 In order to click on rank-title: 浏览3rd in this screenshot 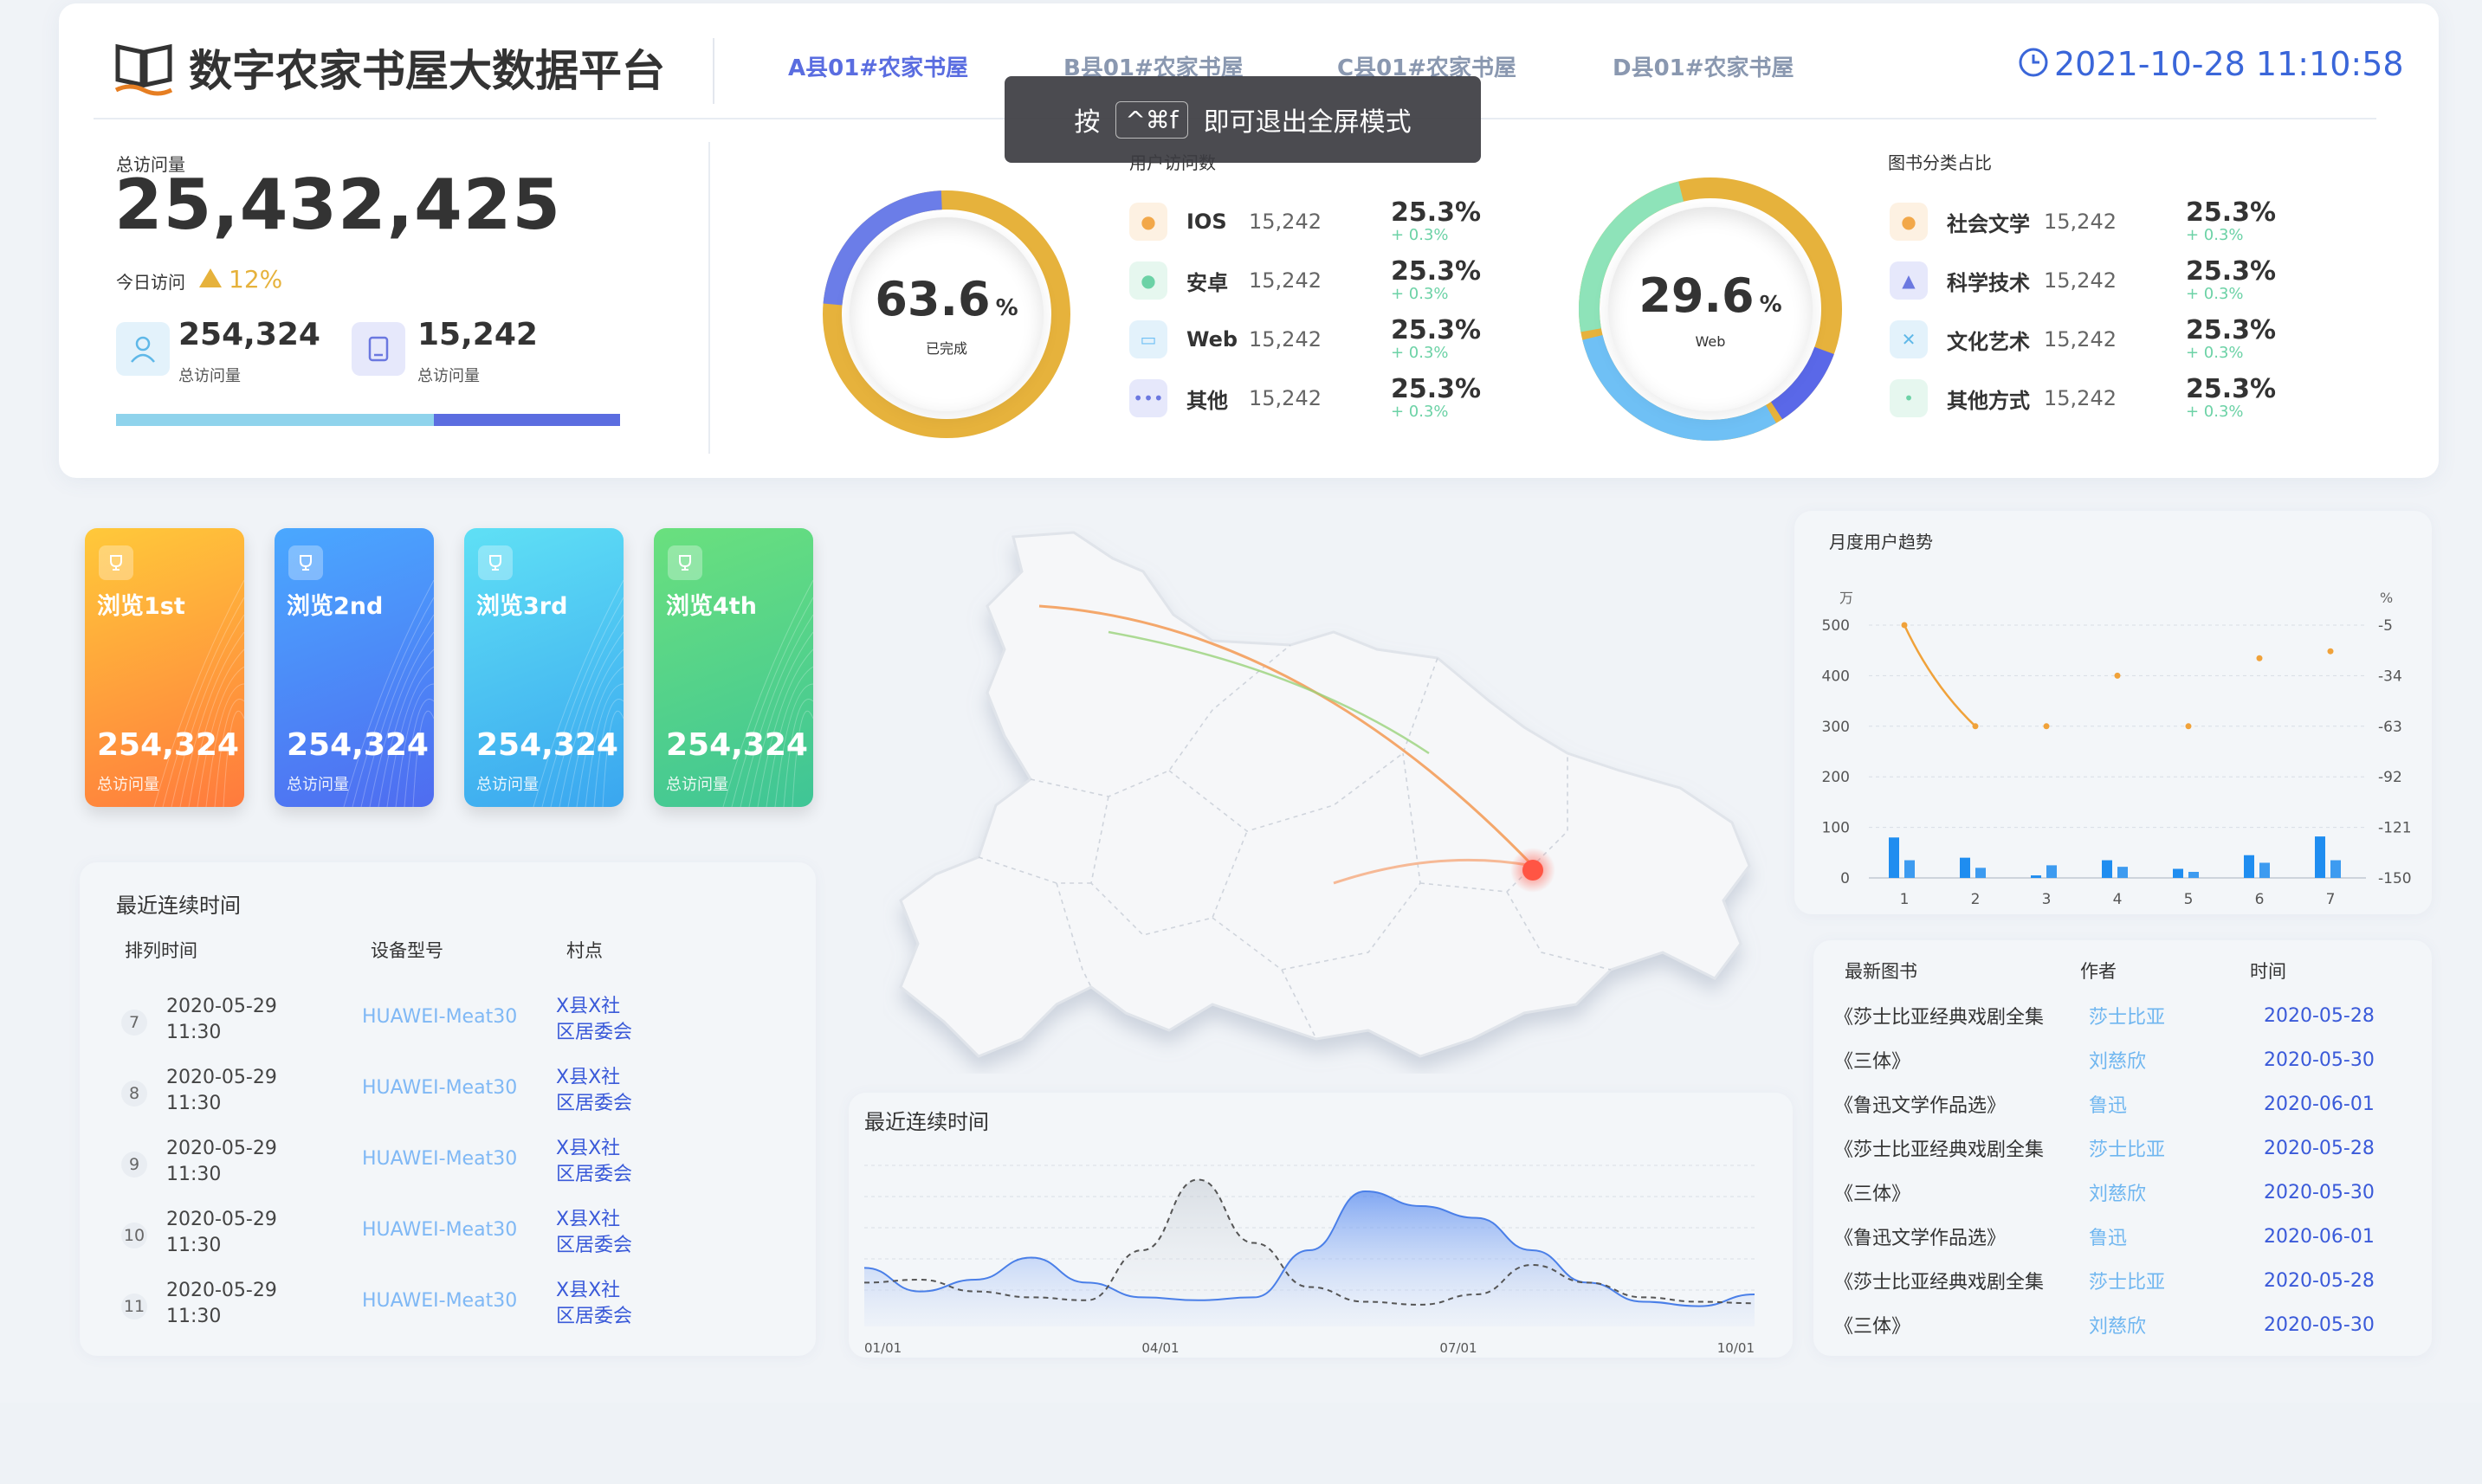, I will do `click(522, 606)`.